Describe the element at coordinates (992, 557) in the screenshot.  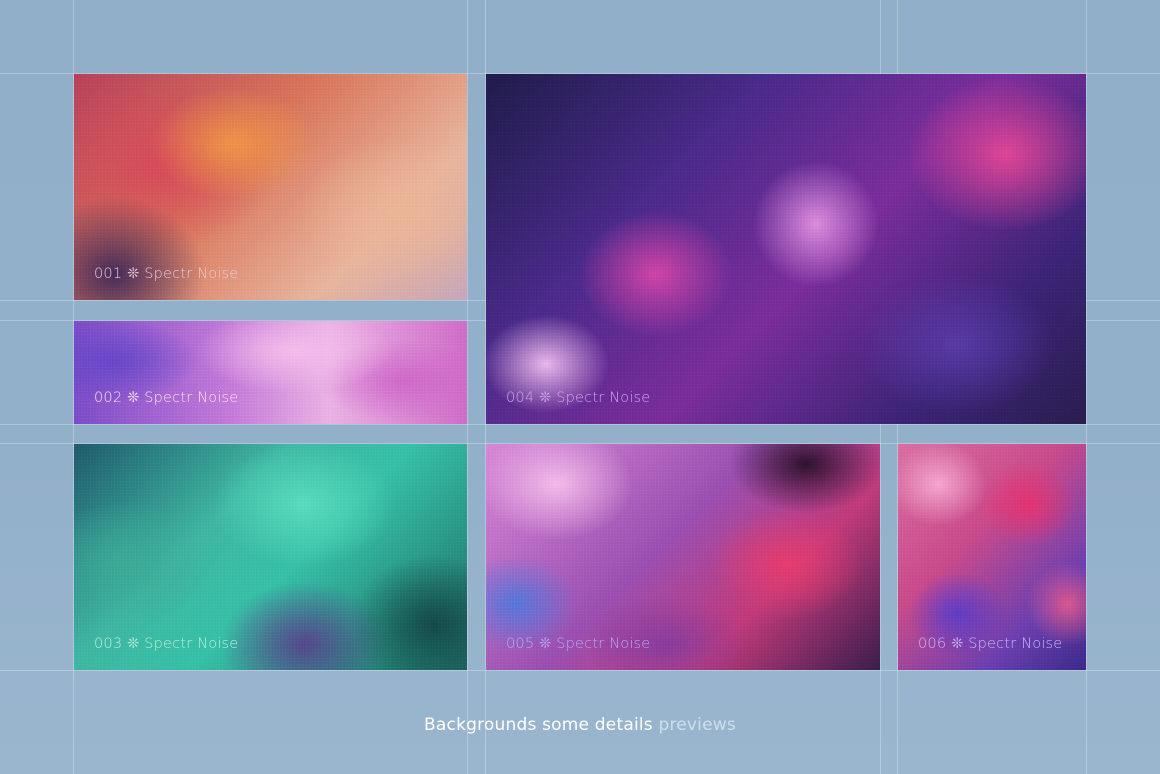
I see `background-preview-006: 006 ❊ Spectr Noise` at that location.